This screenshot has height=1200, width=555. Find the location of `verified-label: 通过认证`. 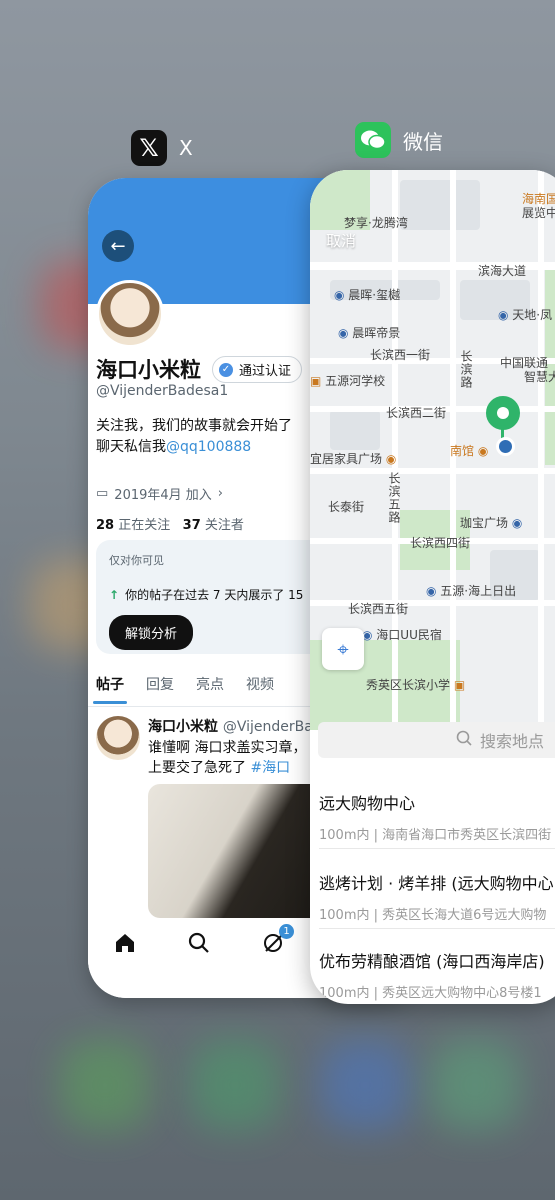

verified-label: 通过认证 is located at coordinates (265, 371).